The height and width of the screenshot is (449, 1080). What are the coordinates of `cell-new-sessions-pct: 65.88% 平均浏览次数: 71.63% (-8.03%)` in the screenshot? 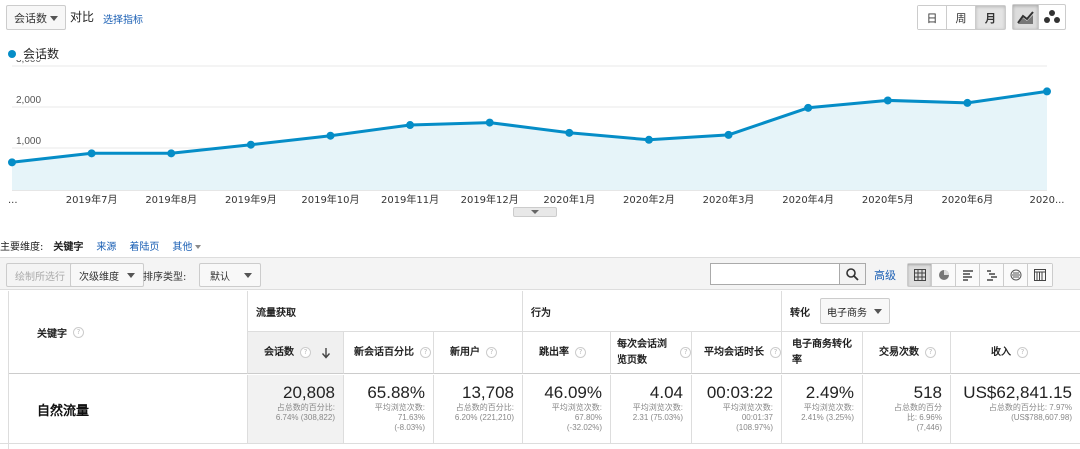 It's located at (389, 409).